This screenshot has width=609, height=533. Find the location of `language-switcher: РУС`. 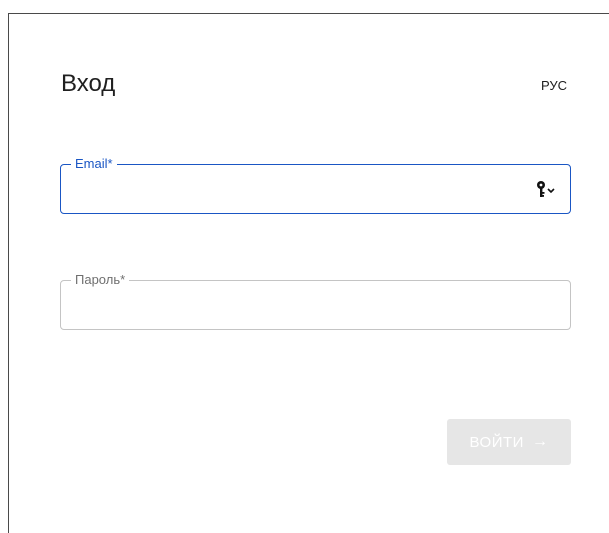

language-switcher: РУС is located at coordinates (554, 85).